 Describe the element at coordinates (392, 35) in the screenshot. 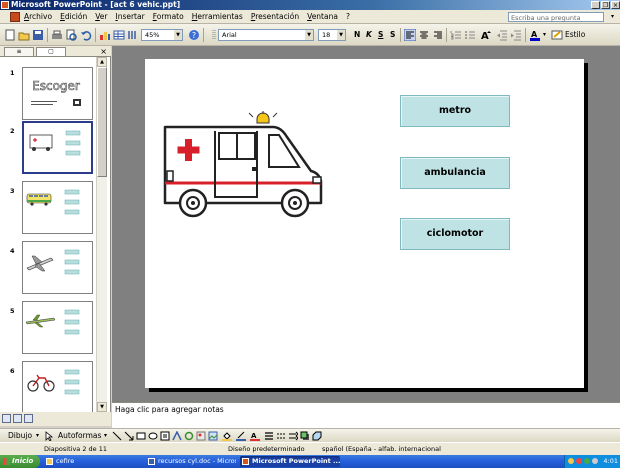

I see `shadow-button: S` at that location.